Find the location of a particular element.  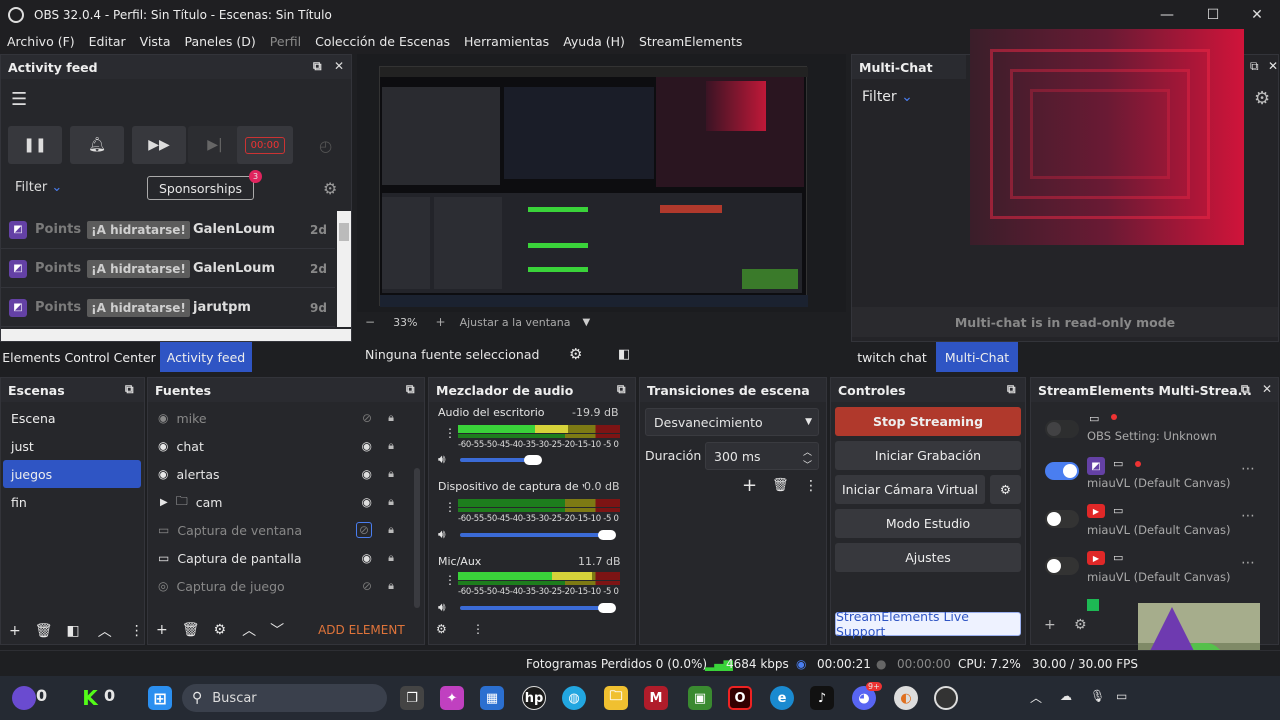

add-scene-icon: + is located at coordinates (15, 631).